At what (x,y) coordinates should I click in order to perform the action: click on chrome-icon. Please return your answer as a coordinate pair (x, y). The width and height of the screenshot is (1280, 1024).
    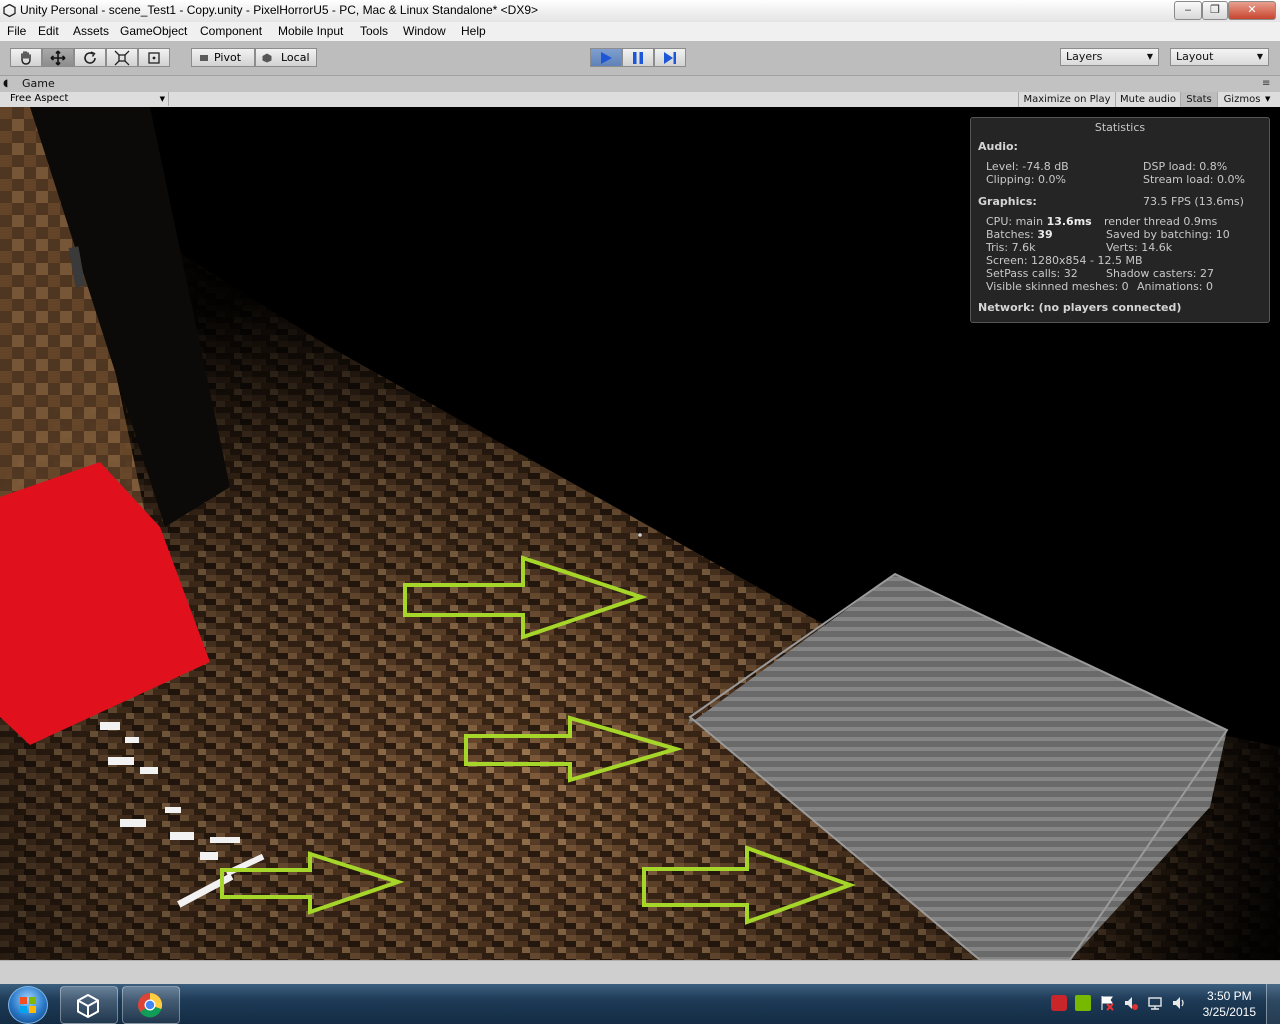
    Looking at the image, I should click on (150, 1005).